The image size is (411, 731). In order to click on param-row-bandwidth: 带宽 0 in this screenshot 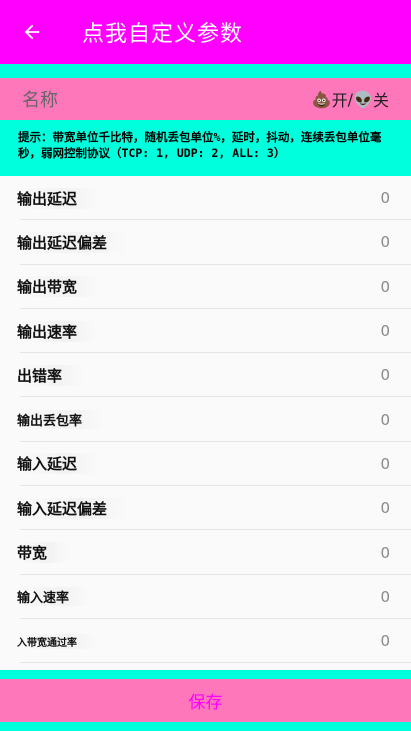, I will do `click(205, 552)`.